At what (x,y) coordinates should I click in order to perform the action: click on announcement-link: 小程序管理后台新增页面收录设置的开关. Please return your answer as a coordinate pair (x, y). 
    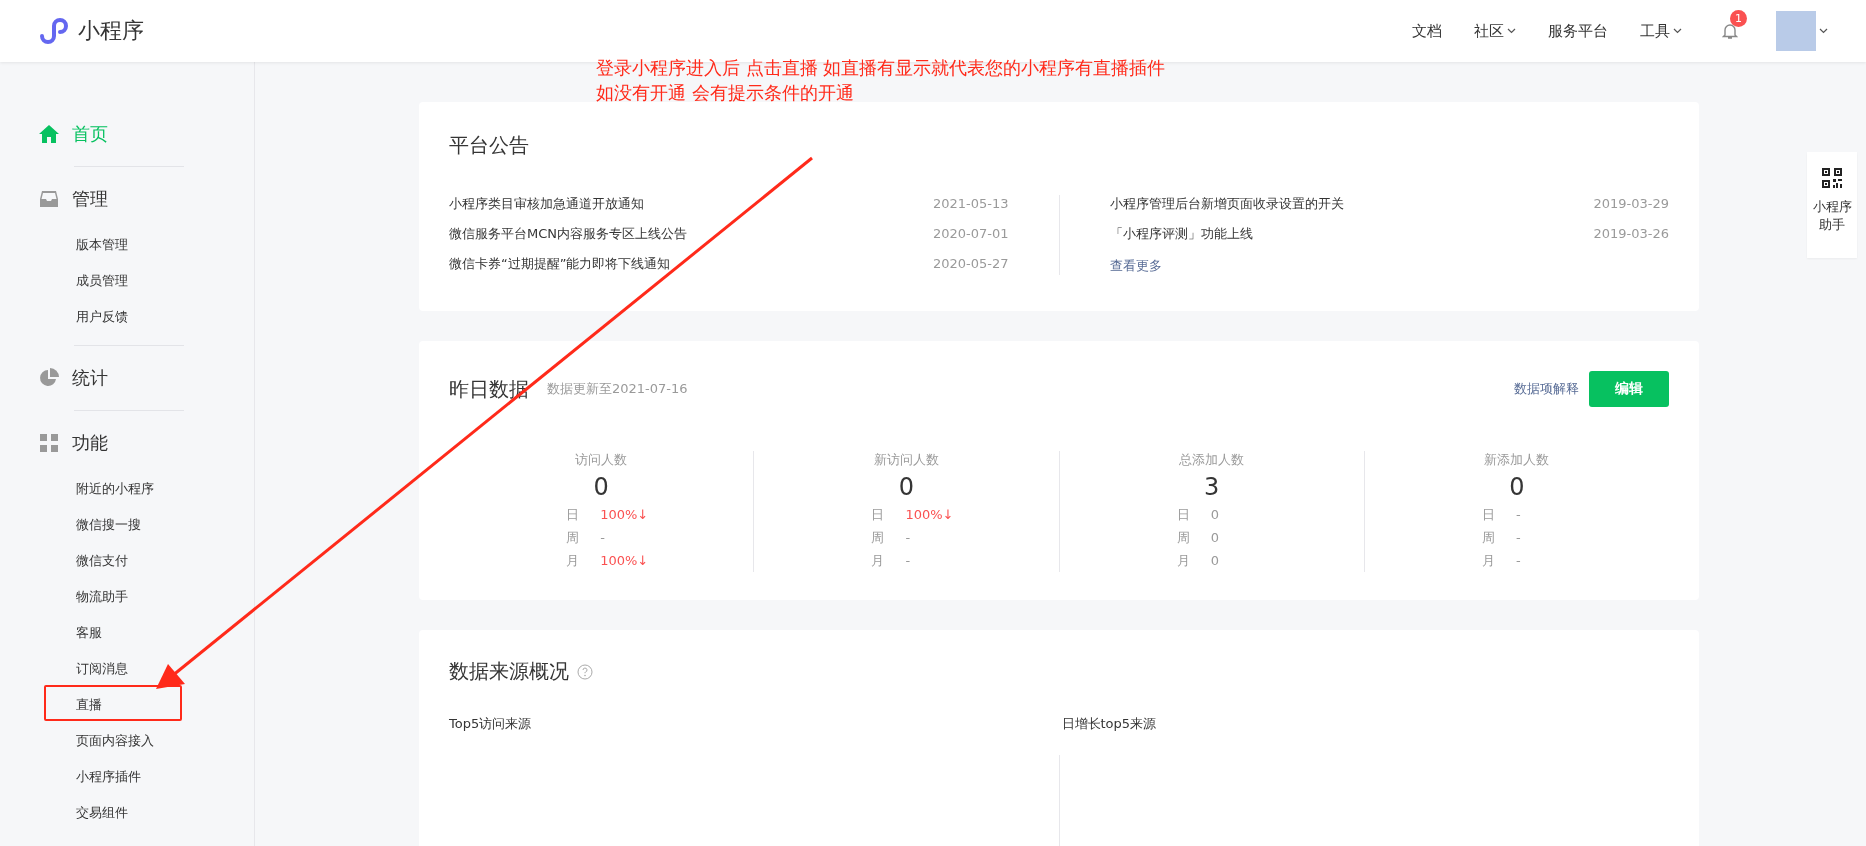
    Looking at the image, I should click on (1226, 203).